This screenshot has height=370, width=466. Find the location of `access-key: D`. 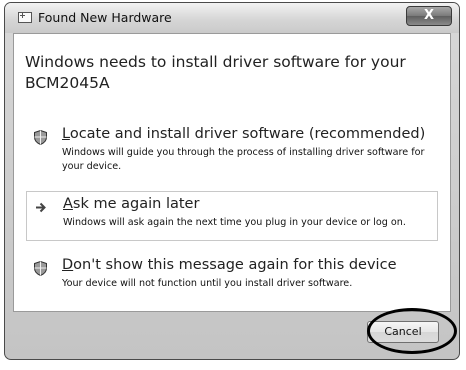

access-key: D is located at coordinates (68, 265).